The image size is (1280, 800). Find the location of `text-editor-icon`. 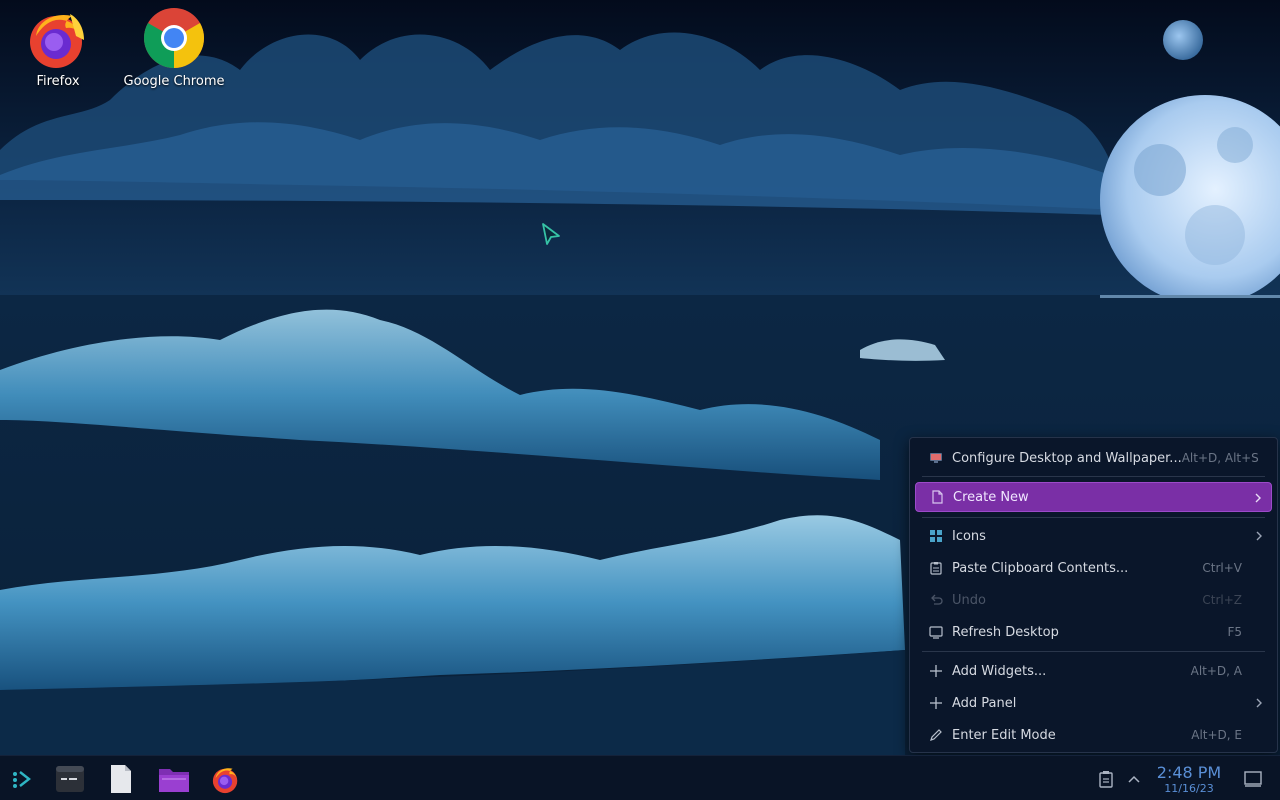

text-editor-icon is located at coordinates (121, 779).